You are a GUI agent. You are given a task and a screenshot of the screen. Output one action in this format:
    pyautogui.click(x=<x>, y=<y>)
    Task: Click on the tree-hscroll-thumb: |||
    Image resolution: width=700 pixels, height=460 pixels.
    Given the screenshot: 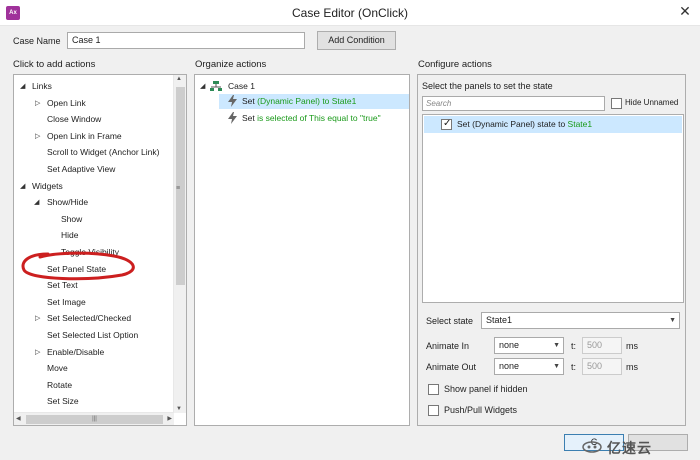 What is the action you would take?
    pyautogui.click(x=94, y=419)
    